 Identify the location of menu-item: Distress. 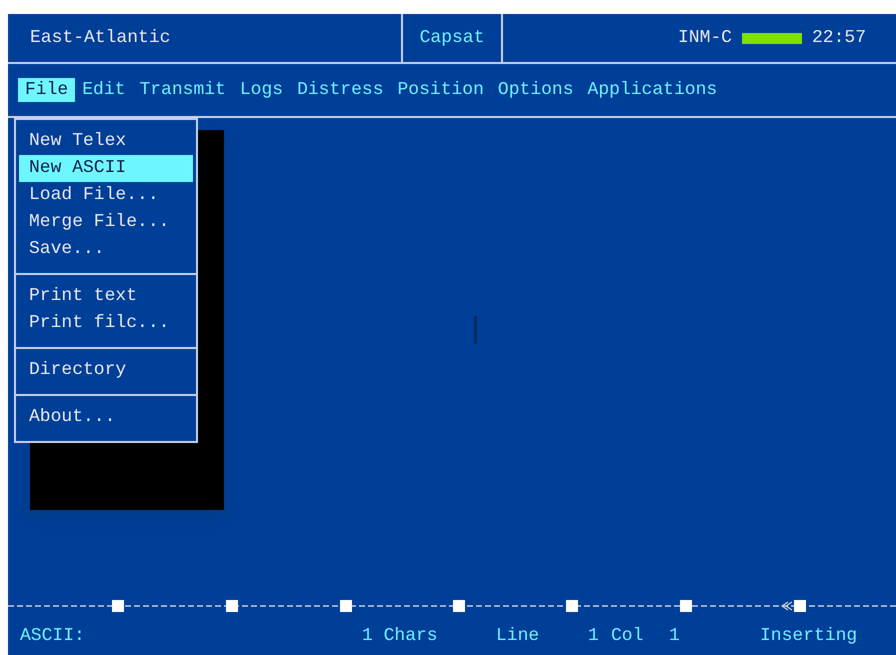
(340, 90).